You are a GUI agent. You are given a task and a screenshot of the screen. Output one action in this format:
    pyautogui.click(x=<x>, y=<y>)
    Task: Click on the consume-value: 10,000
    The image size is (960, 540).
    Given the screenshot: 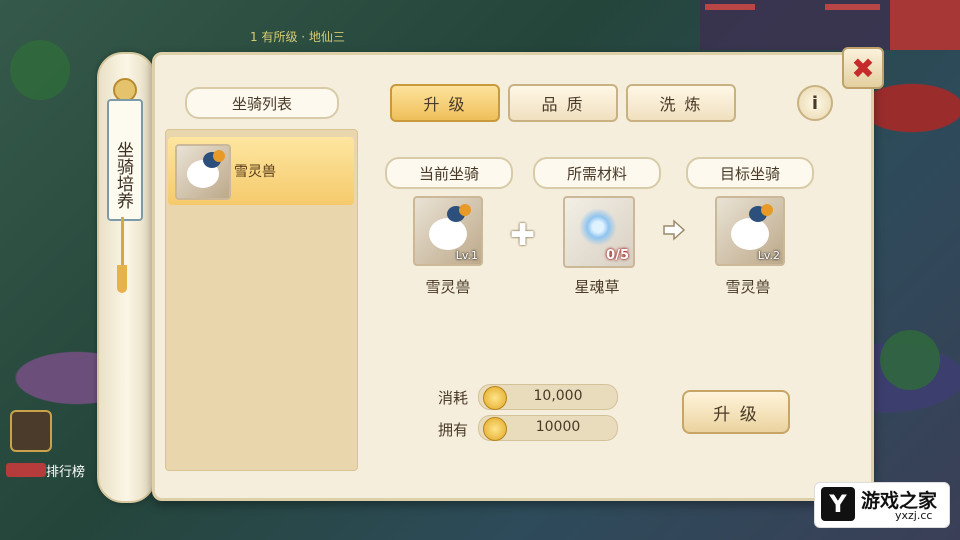 What is the action you would take?
    pyautogui.click(x=558, y=396)
    